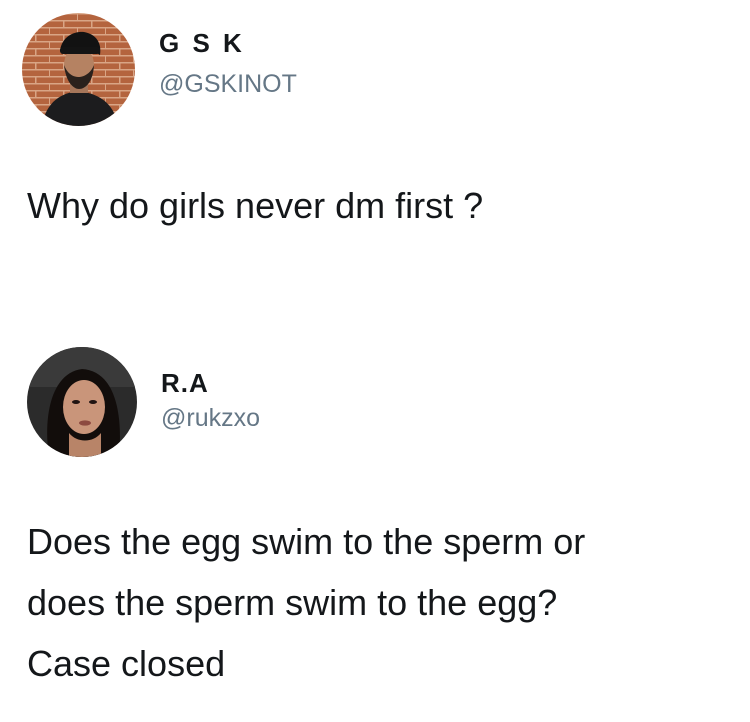 The image size is (750, 722). Describe the element at coordinates (255, 205) in the screenshot. I see `tweet-text: Why do girls never dm first ?` at that location.